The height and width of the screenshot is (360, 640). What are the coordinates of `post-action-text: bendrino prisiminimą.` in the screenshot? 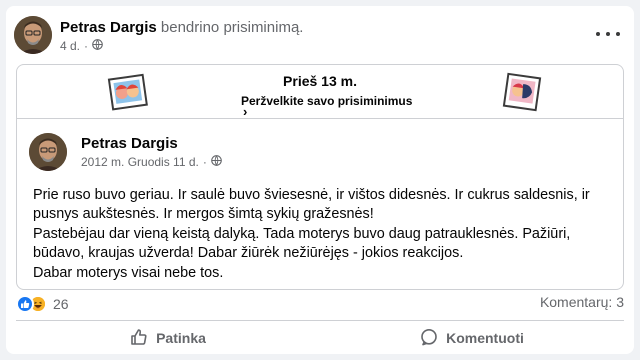 It's located at (232, 27).